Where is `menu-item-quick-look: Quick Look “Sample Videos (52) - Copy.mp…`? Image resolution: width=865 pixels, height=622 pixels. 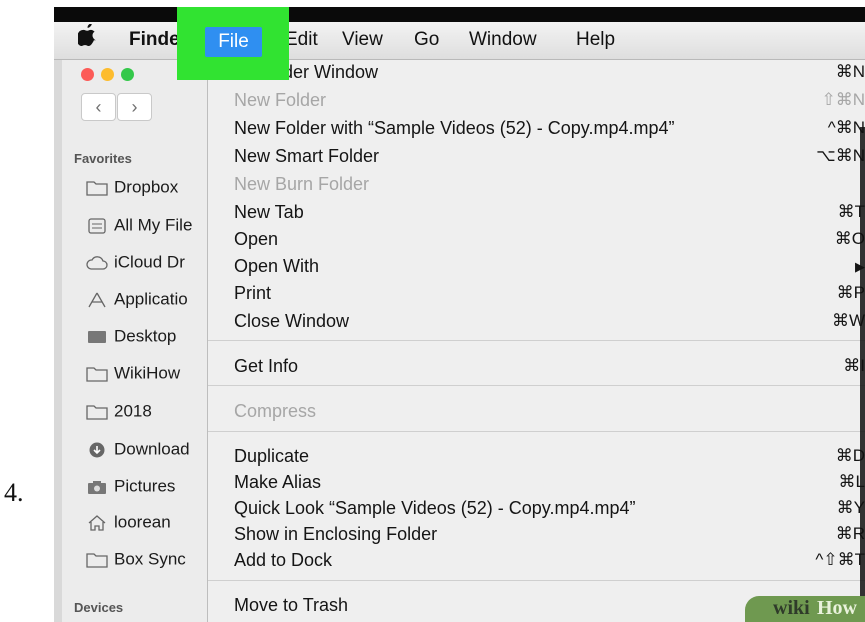 menu-item-quick-look: Quick Look “Sample Videos (52) - Copy.mp… is located at coordinates (536, 509).